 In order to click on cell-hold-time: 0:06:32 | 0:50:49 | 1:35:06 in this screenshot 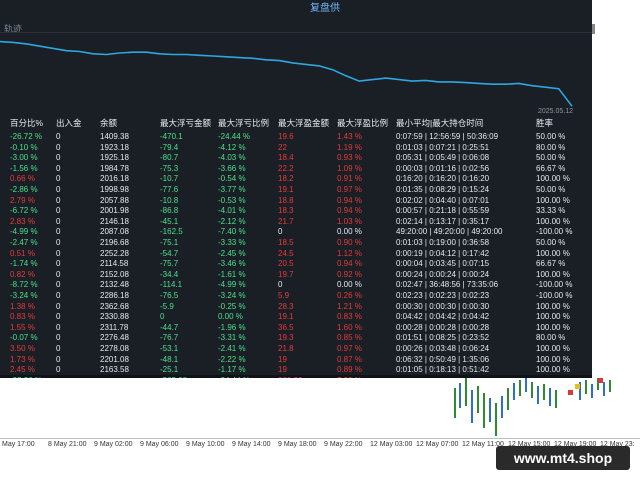, I will do `click(443, 359)`.